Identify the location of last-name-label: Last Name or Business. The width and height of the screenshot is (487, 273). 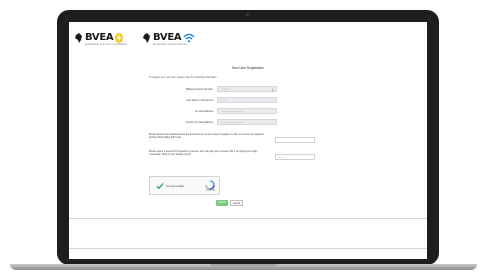
(199, 100).